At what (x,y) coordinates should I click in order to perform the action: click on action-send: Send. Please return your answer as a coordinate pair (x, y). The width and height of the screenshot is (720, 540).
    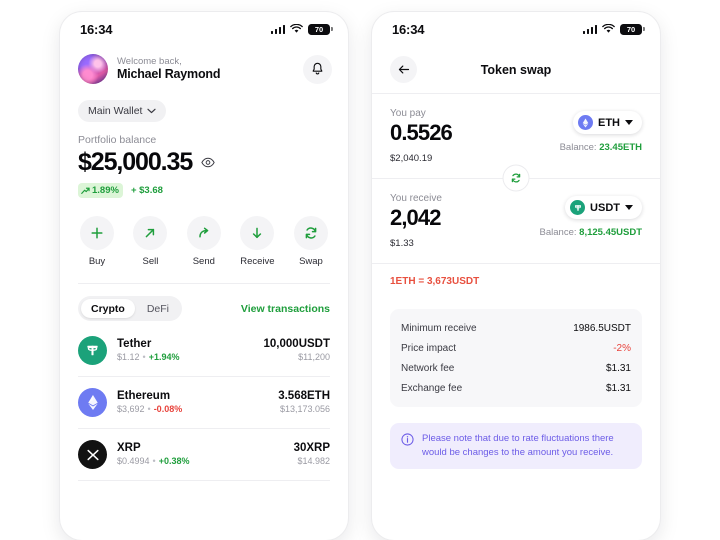
    Looking at the image, I should click on (203, 241).